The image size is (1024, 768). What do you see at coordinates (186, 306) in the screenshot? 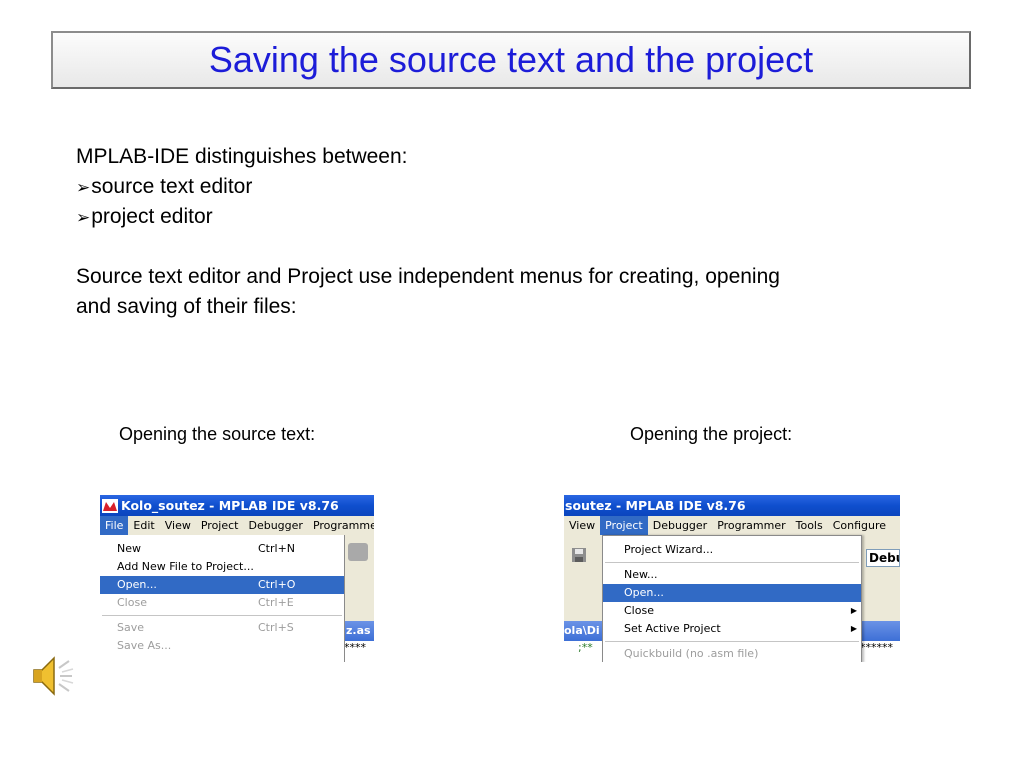
I see `paragraph-line: and saving of their files:` at bounding box center [186, 306].